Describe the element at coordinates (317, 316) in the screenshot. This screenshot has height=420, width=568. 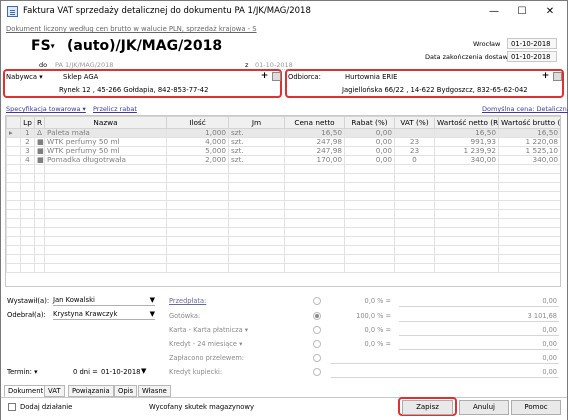
I see `payment-cash-radio` at that location.